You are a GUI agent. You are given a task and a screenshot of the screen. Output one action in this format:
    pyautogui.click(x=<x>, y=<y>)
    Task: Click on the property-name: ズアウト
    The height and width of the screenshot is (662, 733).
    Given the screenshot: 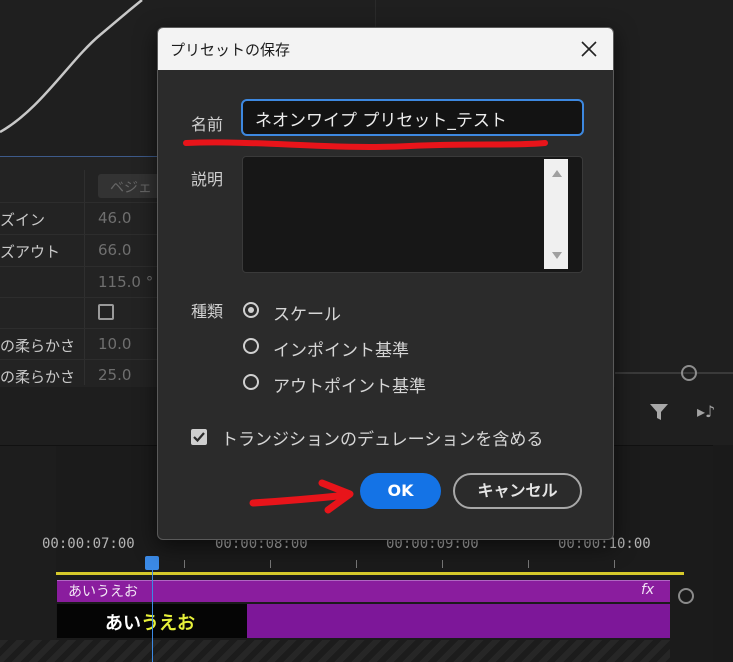 What is the action you would take?
    pyautogui.click(x=30, y=252)
    